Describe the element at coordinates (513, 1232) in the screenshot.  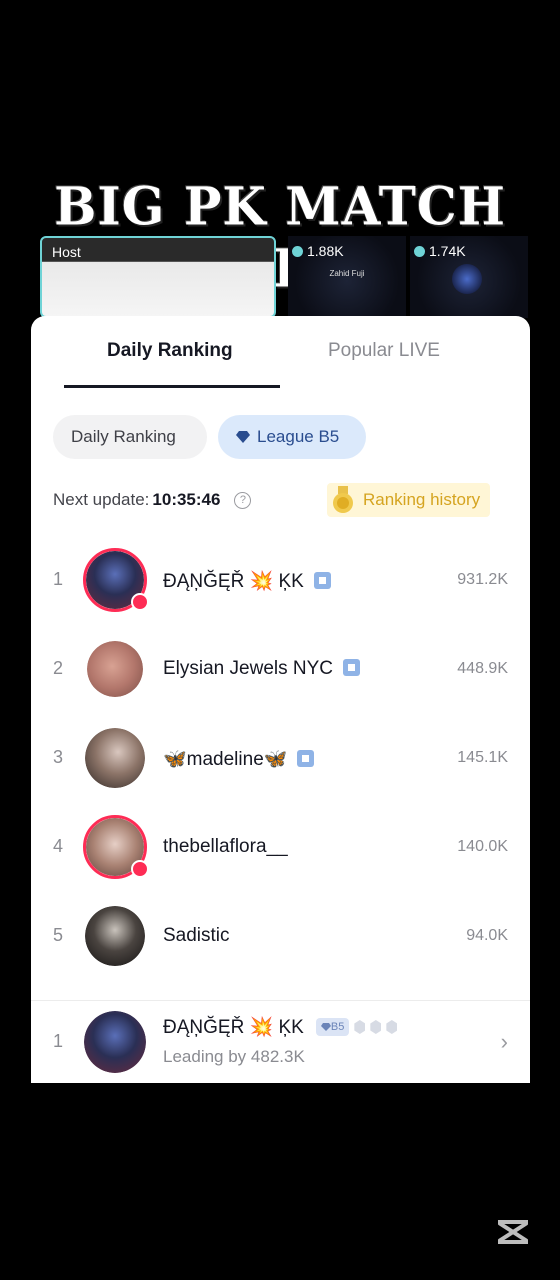
I see `capcut-logo-icon` at that location.